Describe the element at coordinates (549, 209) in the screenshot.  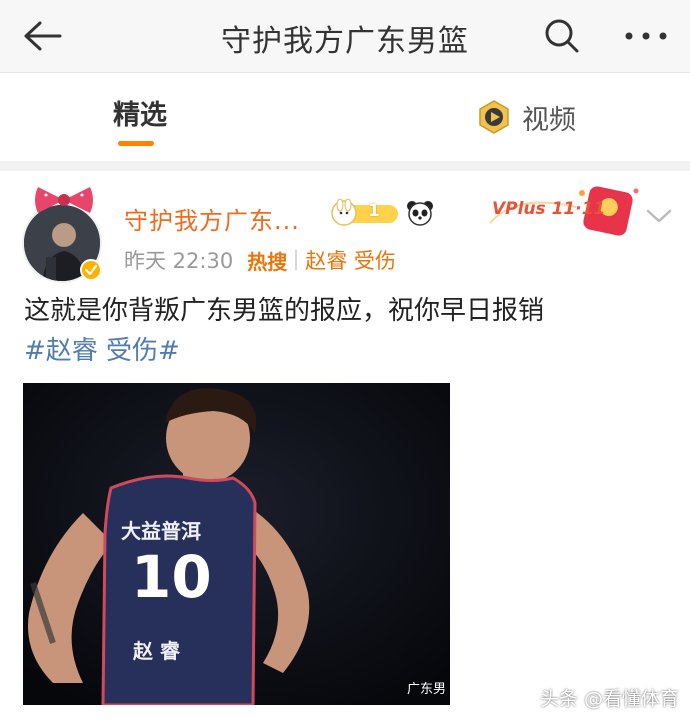
I see `promo-label: VPlus 11·11` at that location.